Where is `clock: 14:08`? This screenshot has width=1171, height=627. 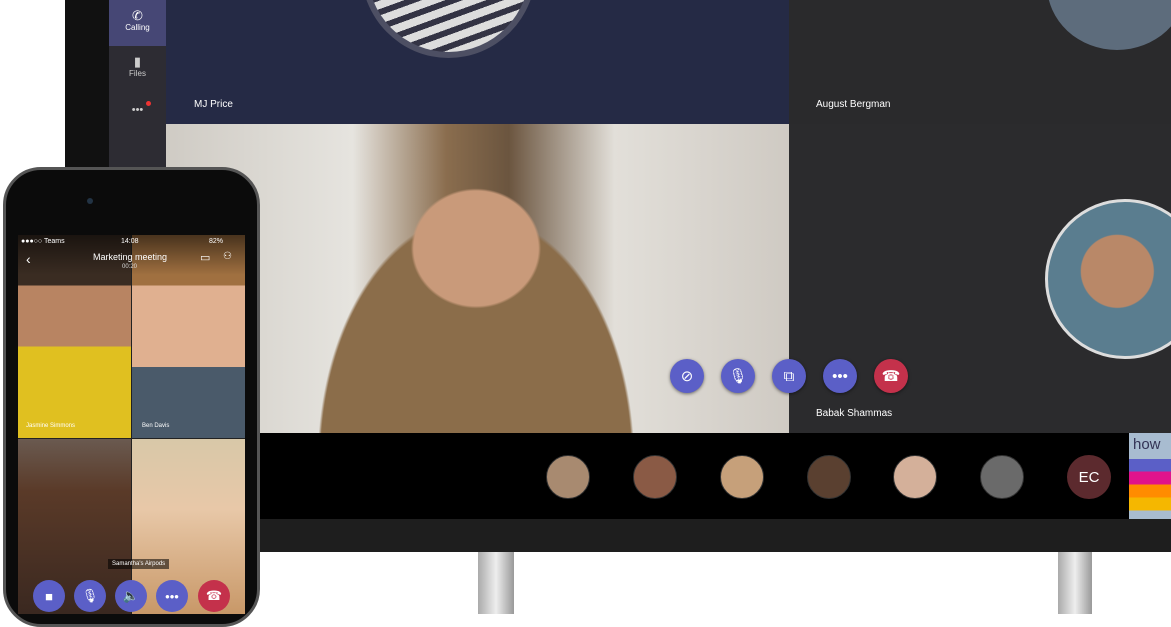 clock: 14:08 is located at coordinates (130, 241).